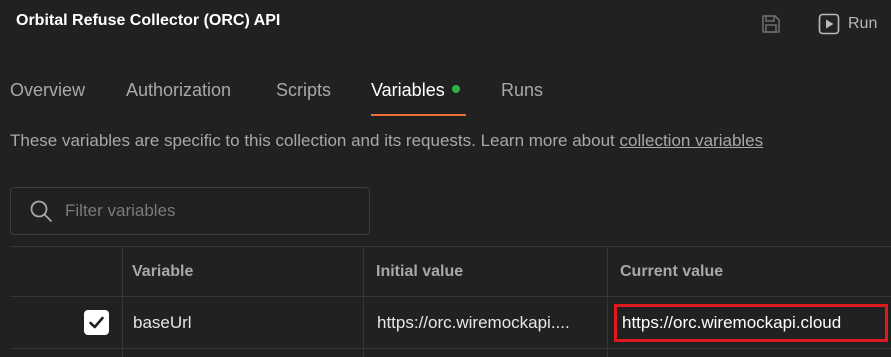  I want to click on checkmark-icon, so click(96, 322).